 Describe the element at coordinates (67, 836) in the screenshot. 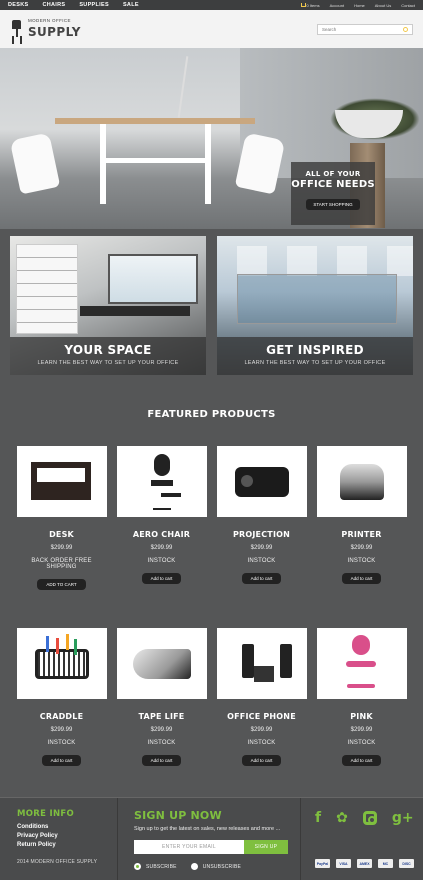

I see `privacy-policy-link: Privacy Policy` at that location.